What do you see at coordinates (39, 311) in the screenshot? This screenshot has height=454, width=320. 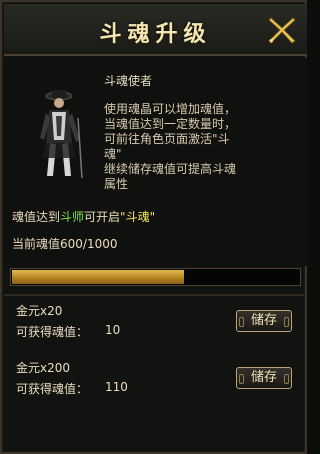 I see `option-cost: 金元x20` at bounding box center [39, 311].